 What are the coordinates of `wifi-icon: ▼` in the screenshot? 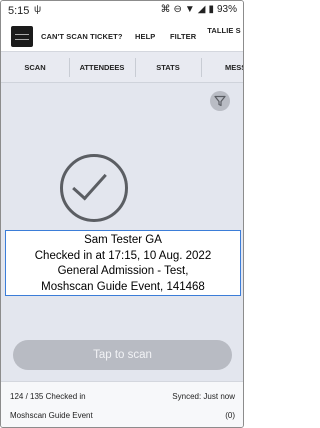 It's located at (189, 9).